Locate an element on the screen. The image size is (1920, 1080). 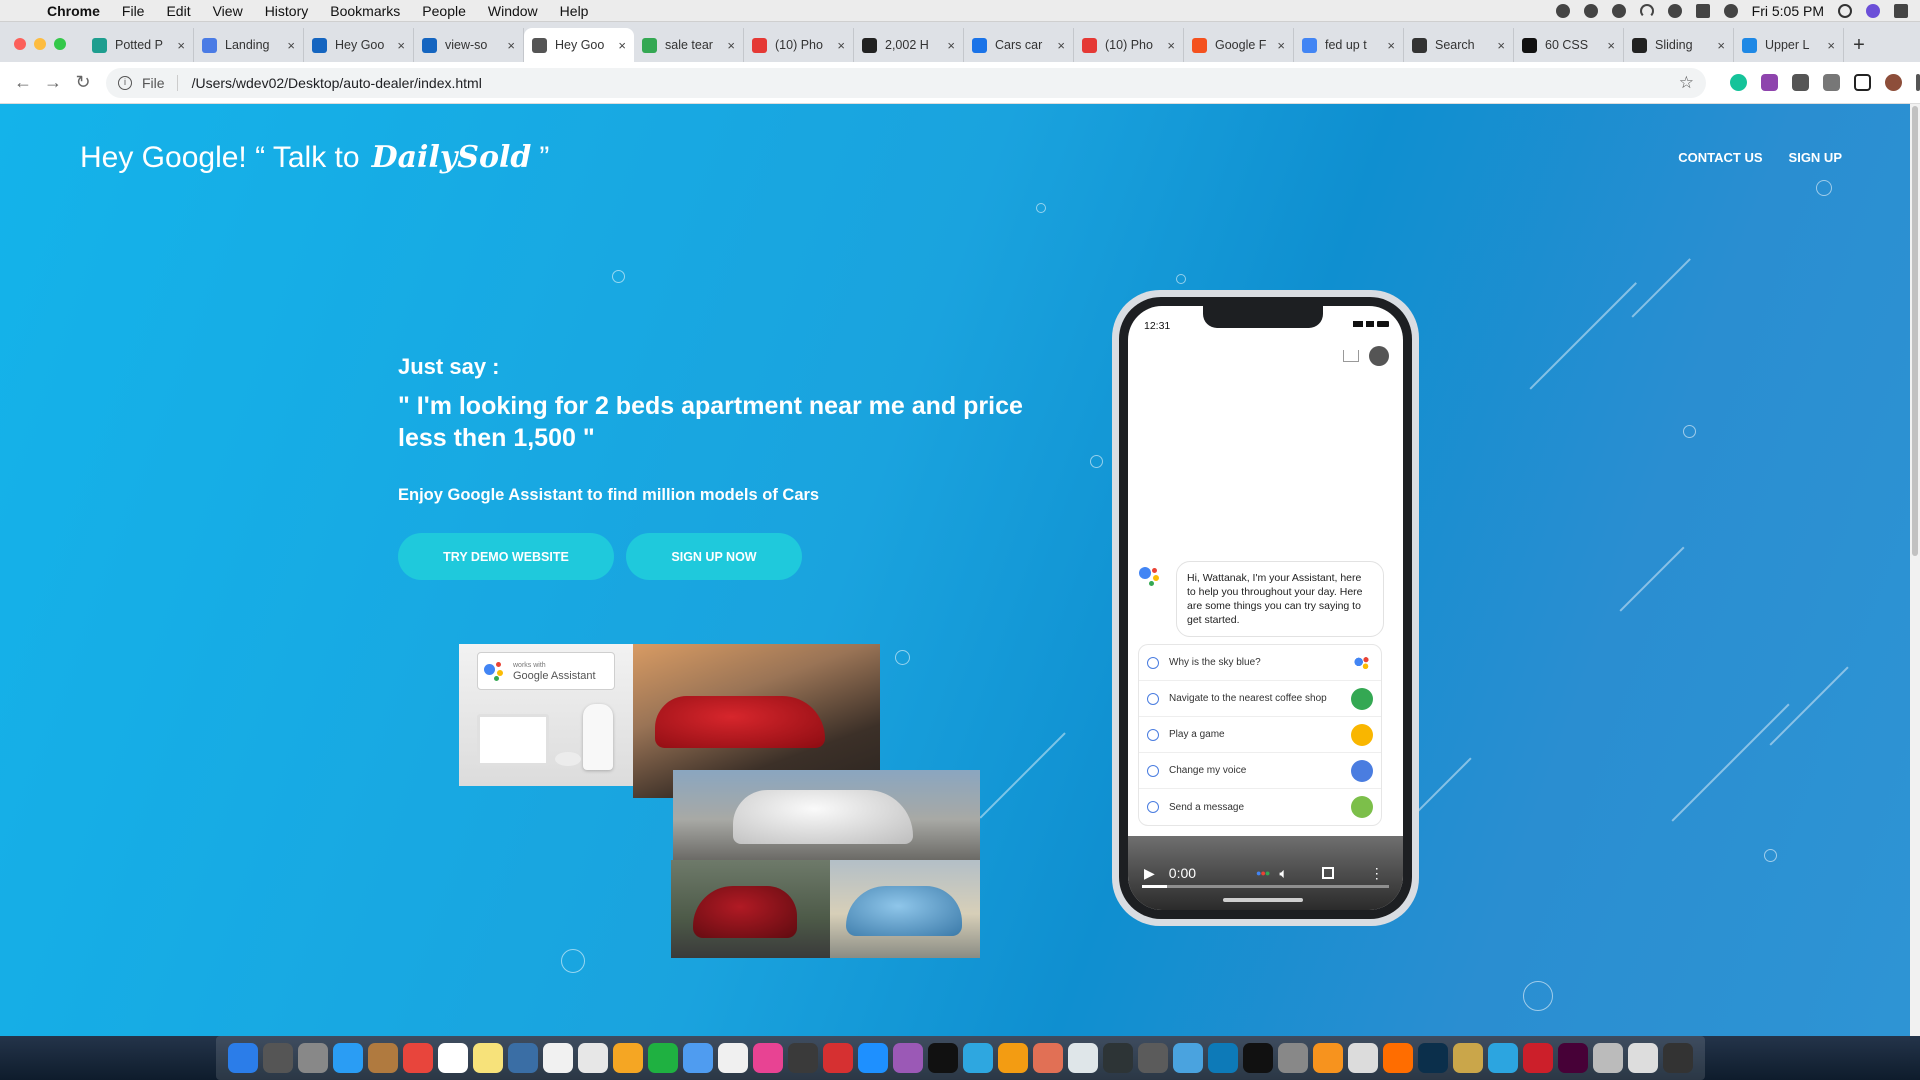
system-preferences-icon is located at coordinates (1012, 1058).